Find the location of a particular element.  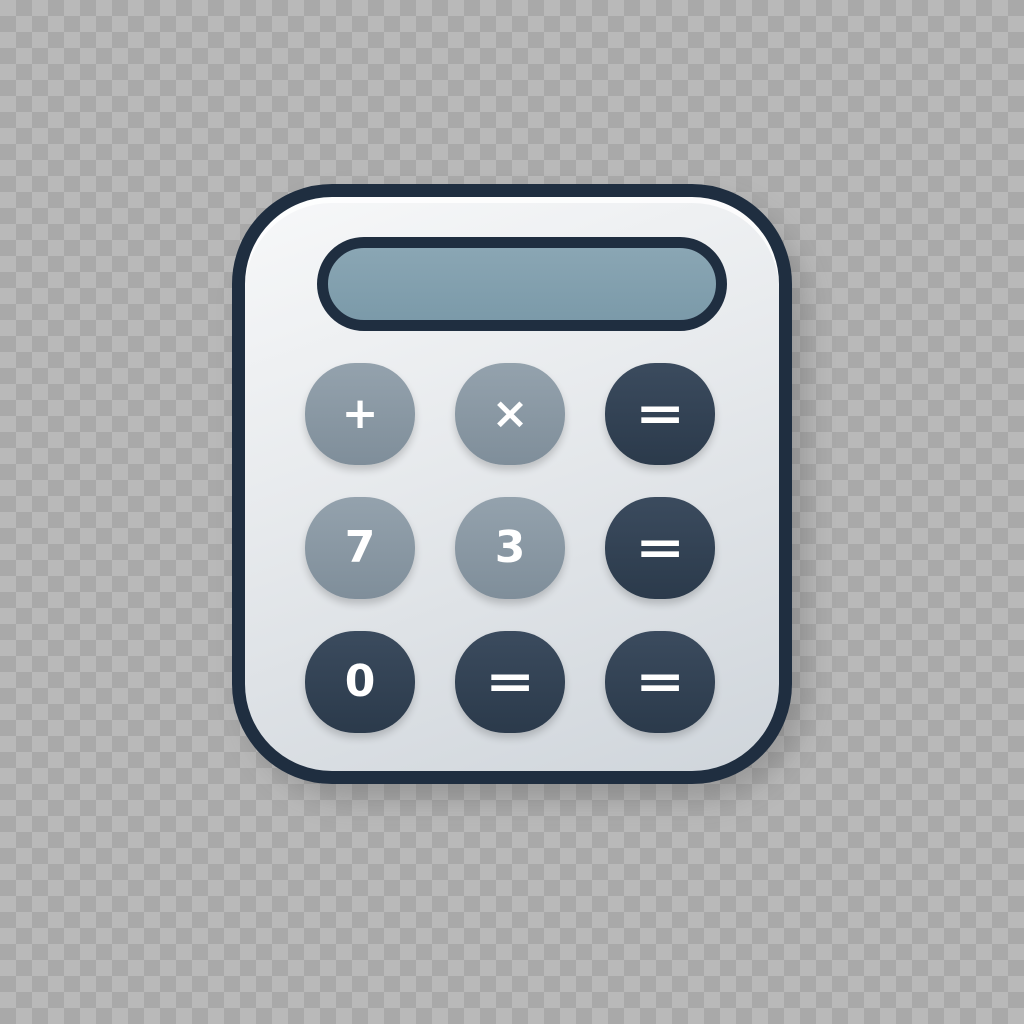

multiply-icon: × is located at coordinates (510, 413).